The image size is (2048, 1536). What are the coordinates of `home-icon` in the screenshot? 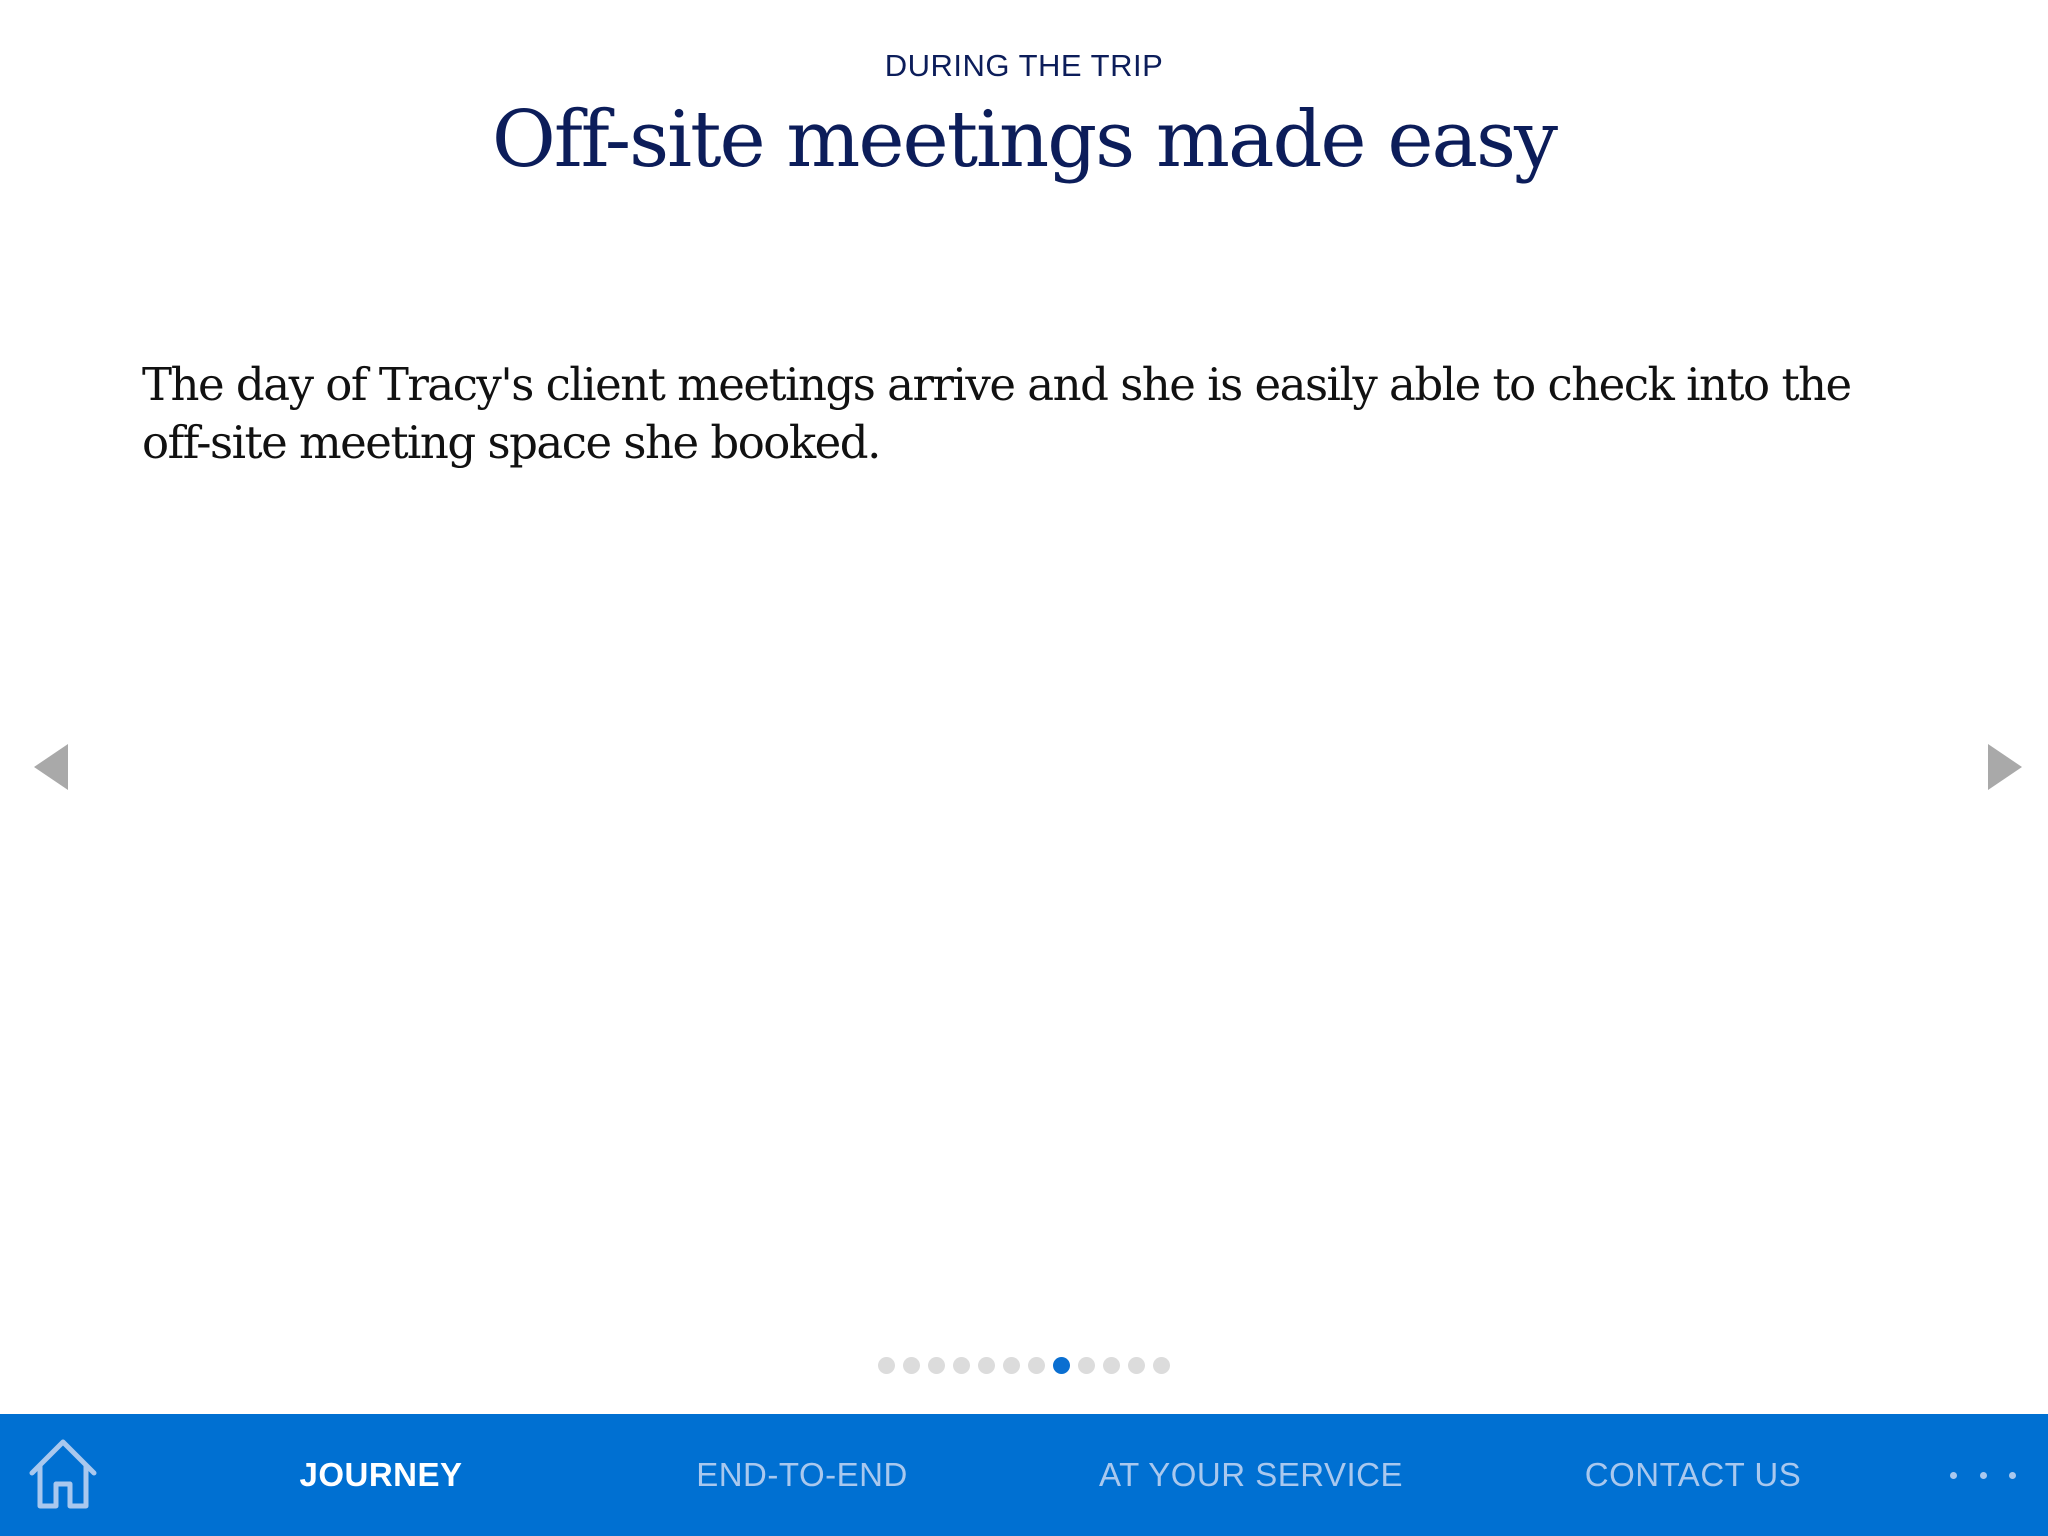 It's located at (63, 1474).